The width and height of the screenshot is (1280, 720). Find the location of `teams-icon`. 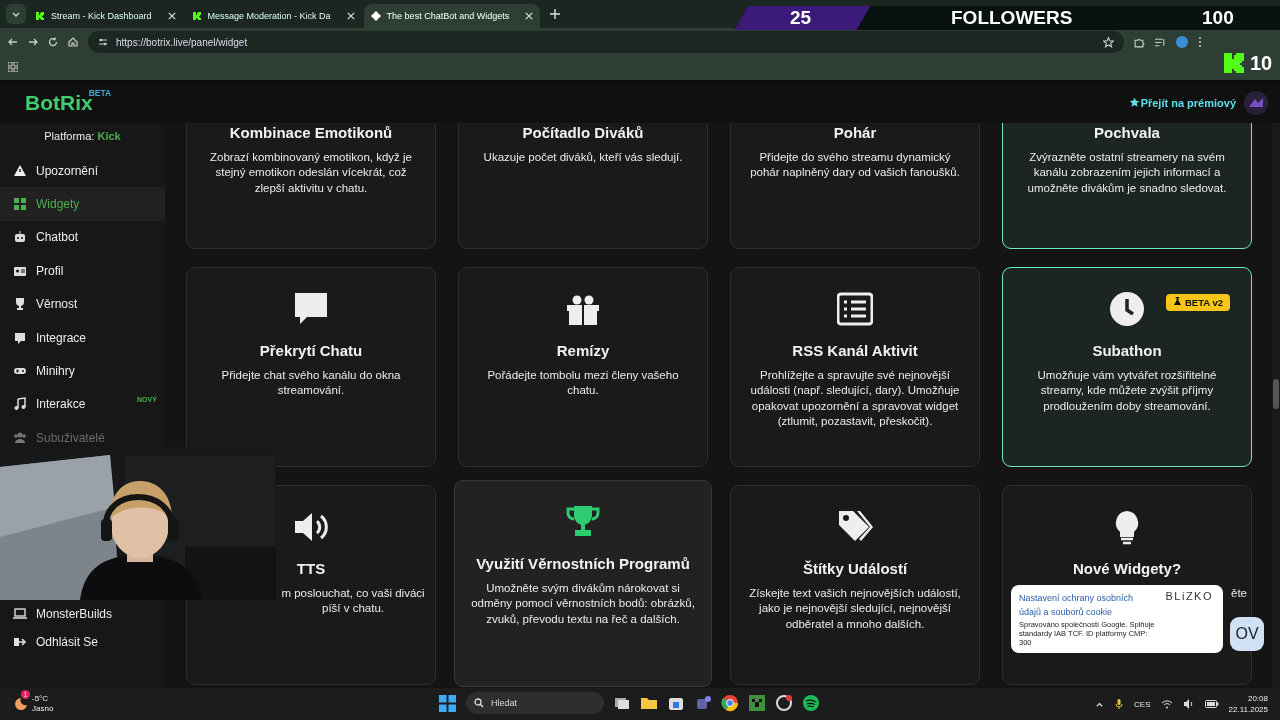

teams-icon is located at coordinates (703, 703).